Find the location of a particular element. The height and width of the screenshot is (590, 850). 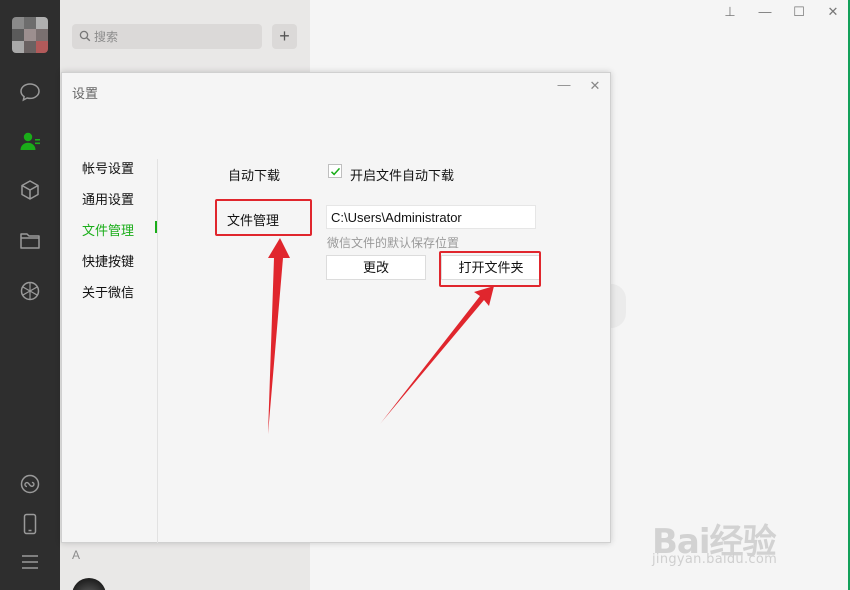

chat-icon is located at coordinates (30, 92).